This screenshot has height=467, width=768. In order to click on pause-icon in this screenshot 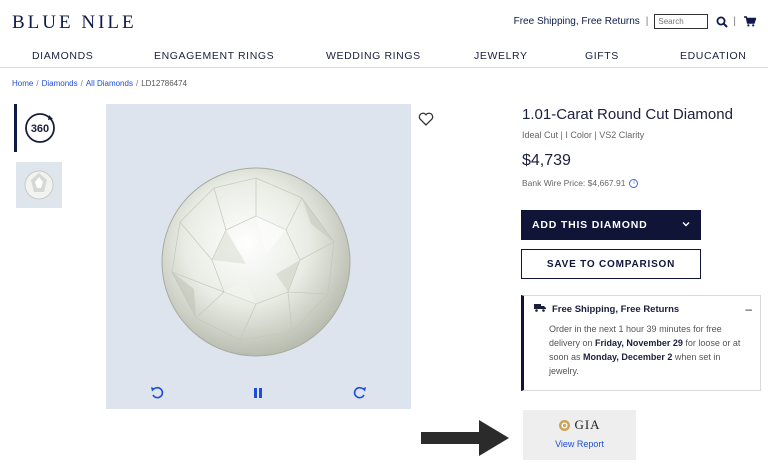, I will do `click(258, 395)`.